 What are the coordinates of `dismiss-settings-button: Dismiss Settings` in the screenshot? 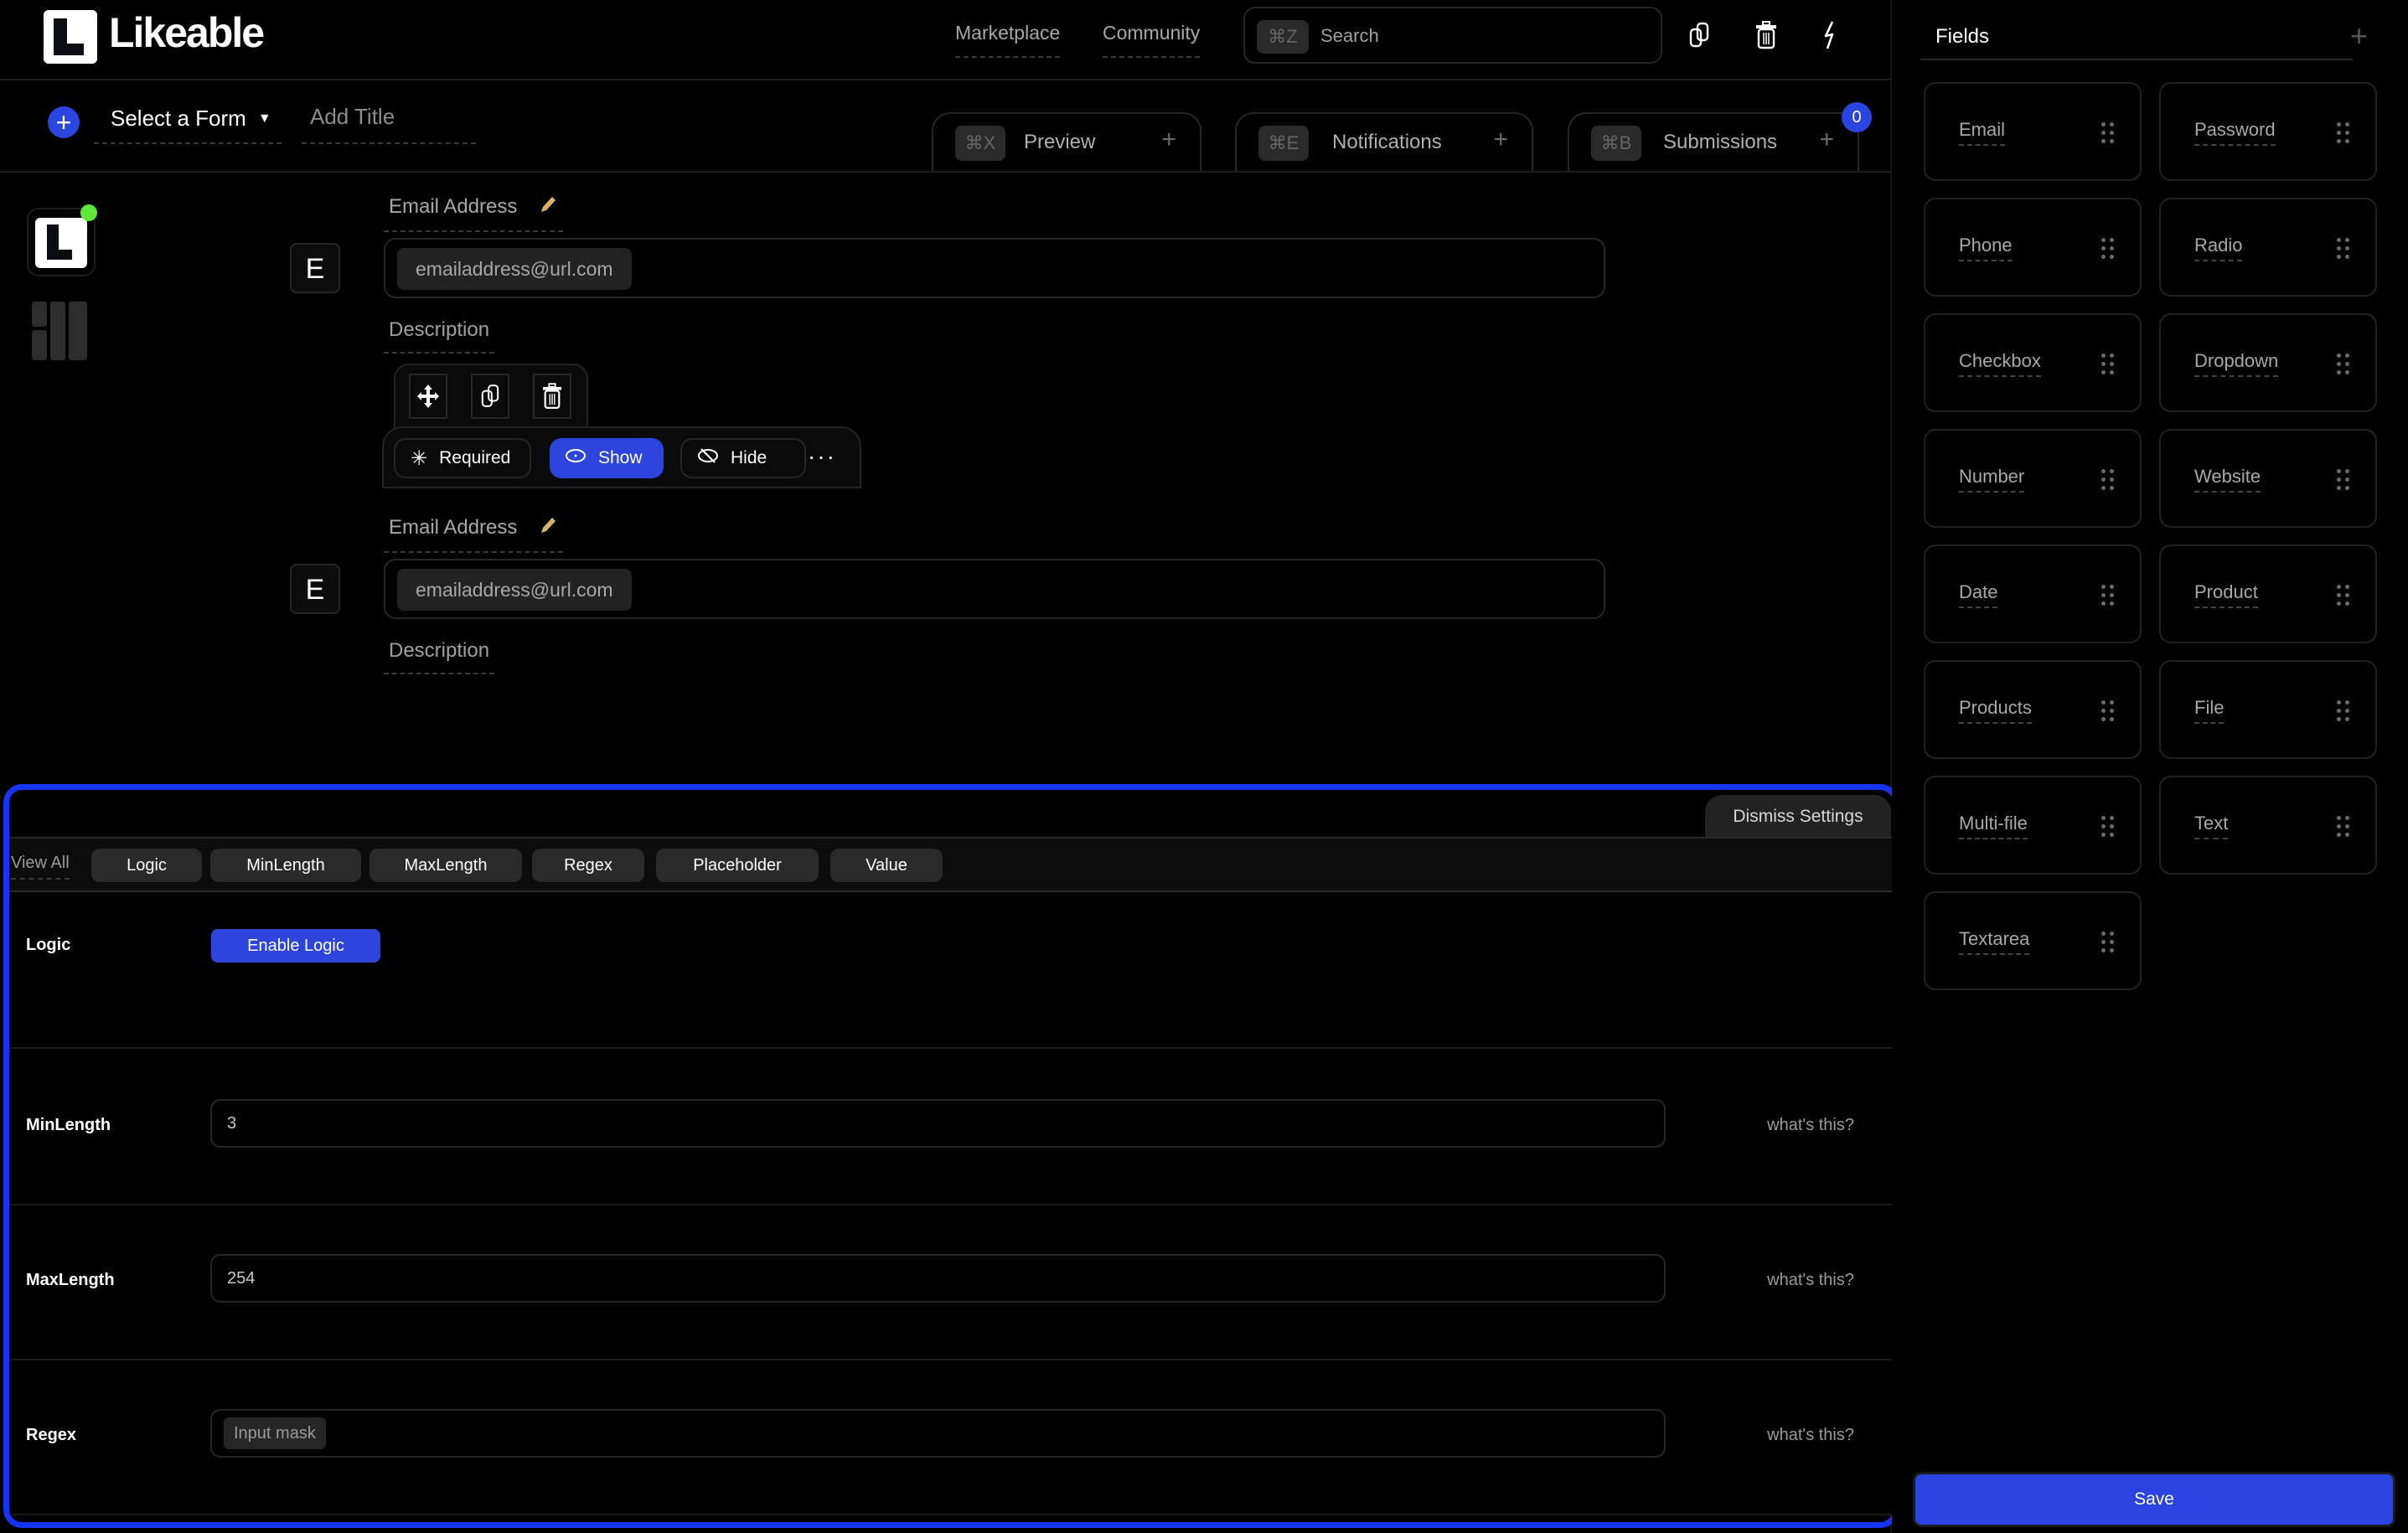 It's located at (1798, 817).